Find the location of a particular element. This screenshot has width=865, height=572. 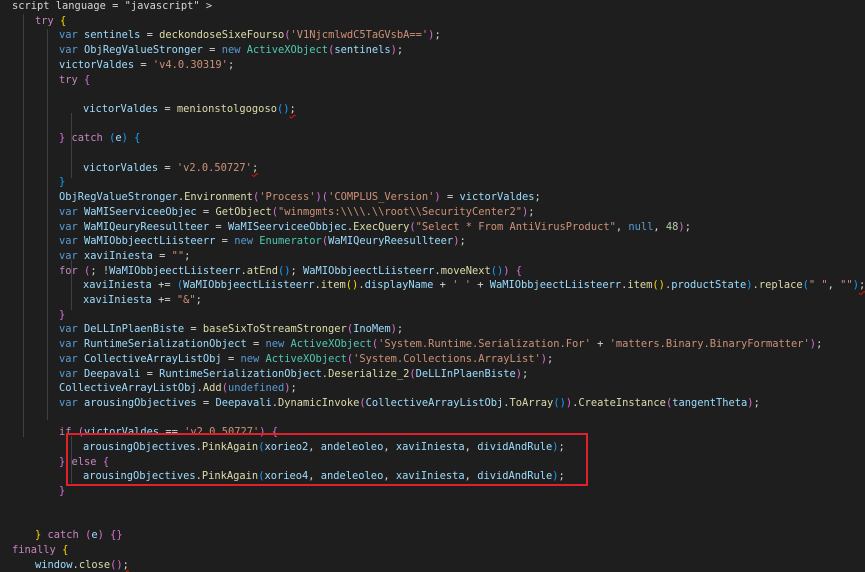

code-token: replace is located at coordinates (780, 285).